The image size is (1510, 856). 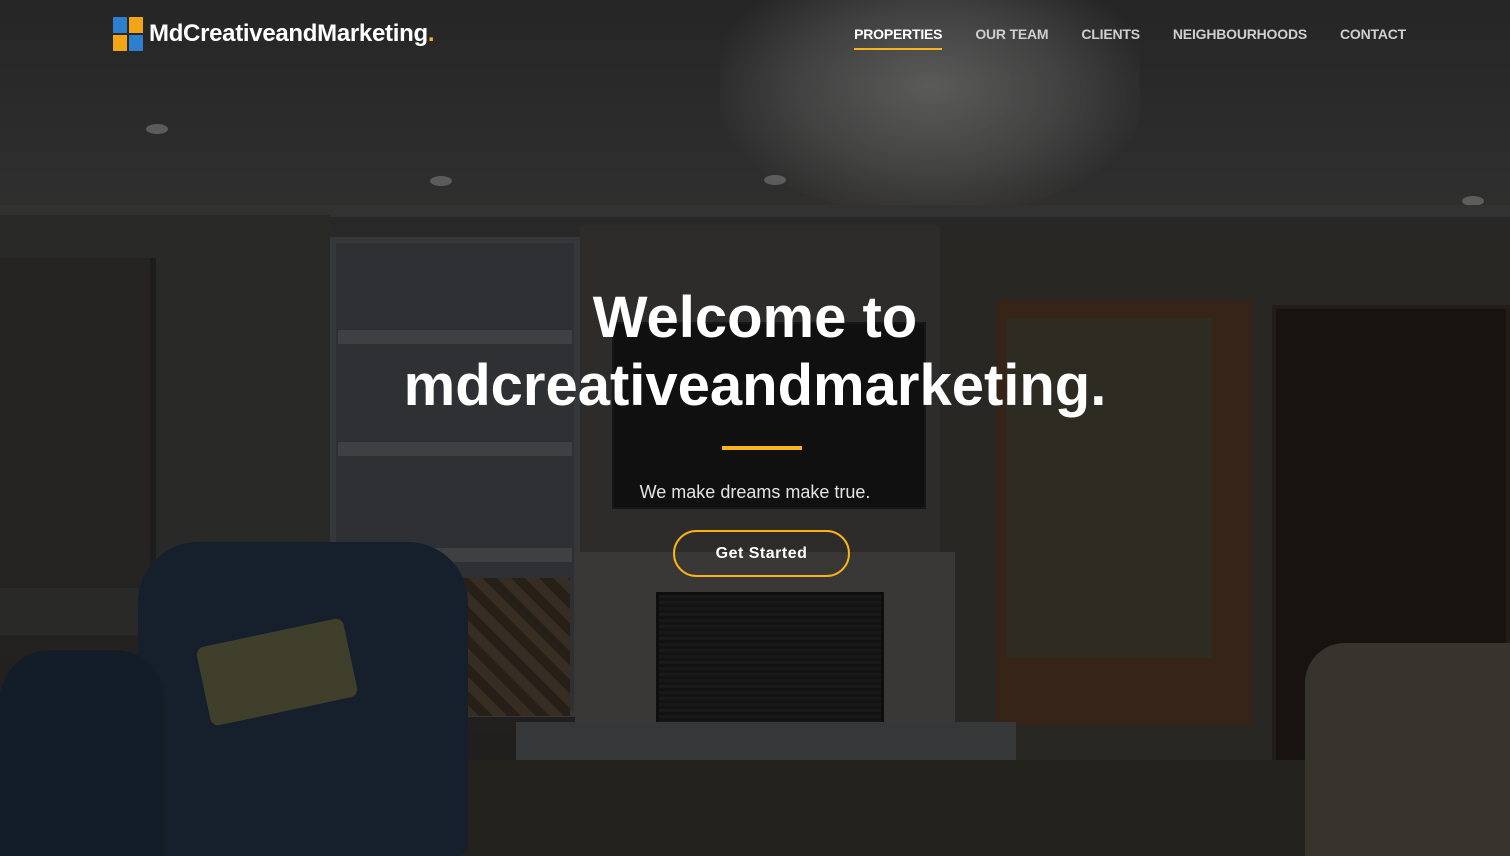 What do you see at coordinates (761, 553) in the screenshot?
I see `get-started-button: Get Started` at bounding box center [761, 553].